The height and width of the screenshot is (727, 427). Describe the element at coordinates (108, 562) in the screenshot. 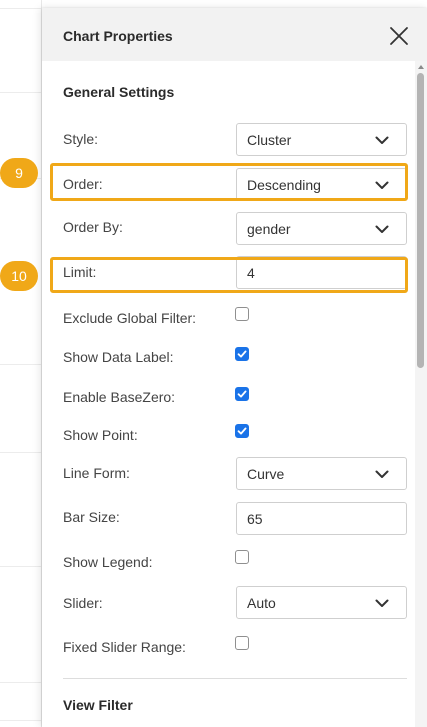

I see `show-legend-label: Show Legend:` at that location.